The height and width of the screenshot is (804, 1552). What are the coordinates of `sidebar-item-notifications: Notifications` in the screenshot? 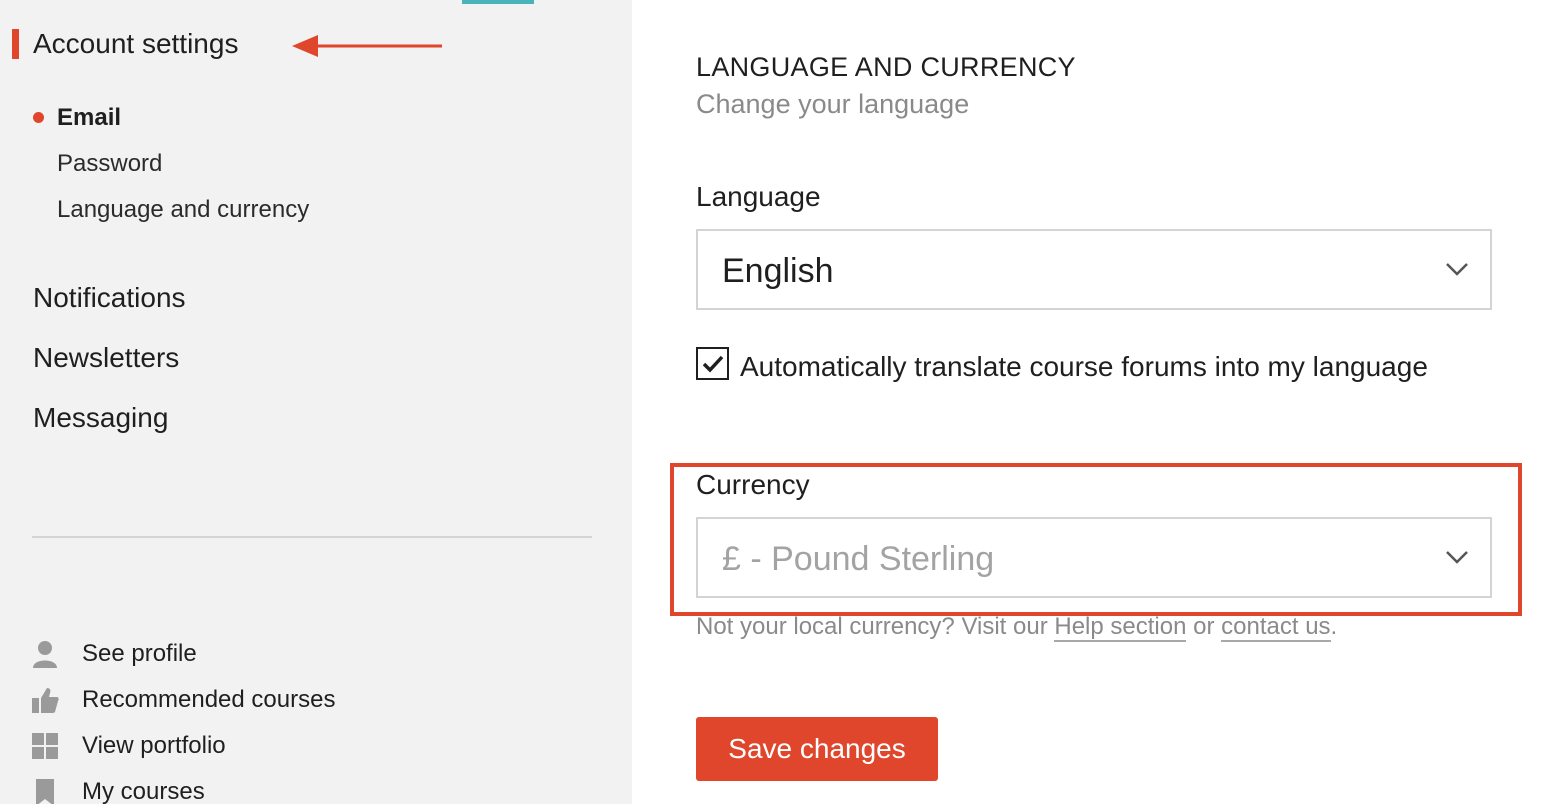 It's located at (109, 298).